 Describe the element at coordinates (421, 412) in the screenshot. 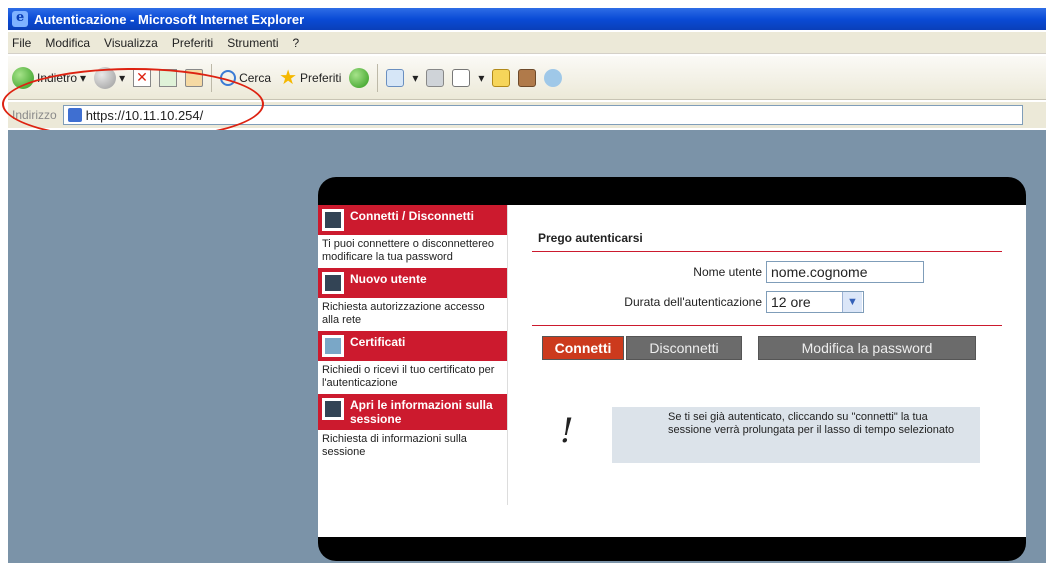

I see `menu-session-title: Apri le informazioni sulla sessione` at that location.